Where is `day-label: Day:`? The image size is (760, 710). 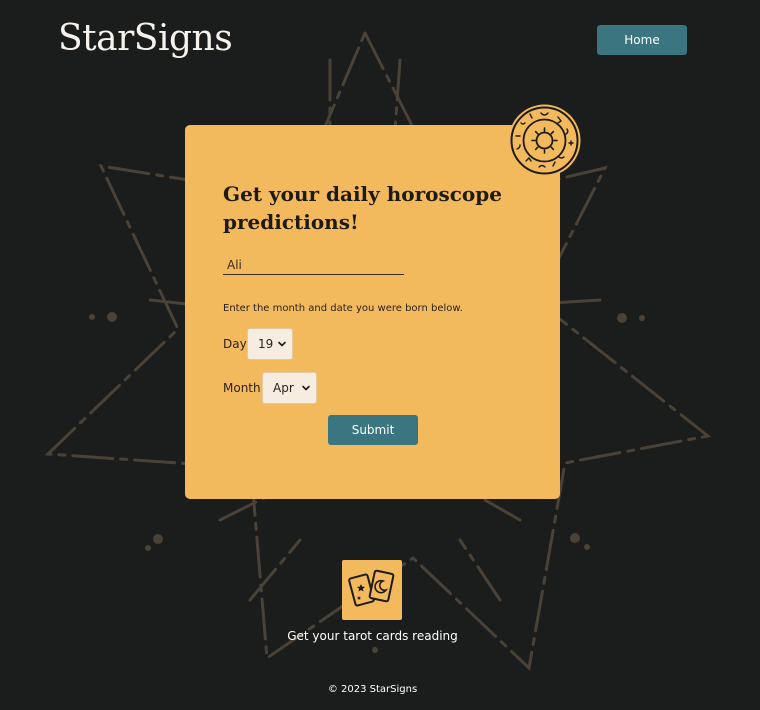 day-label: Day: is located at coordinates (236, 344).